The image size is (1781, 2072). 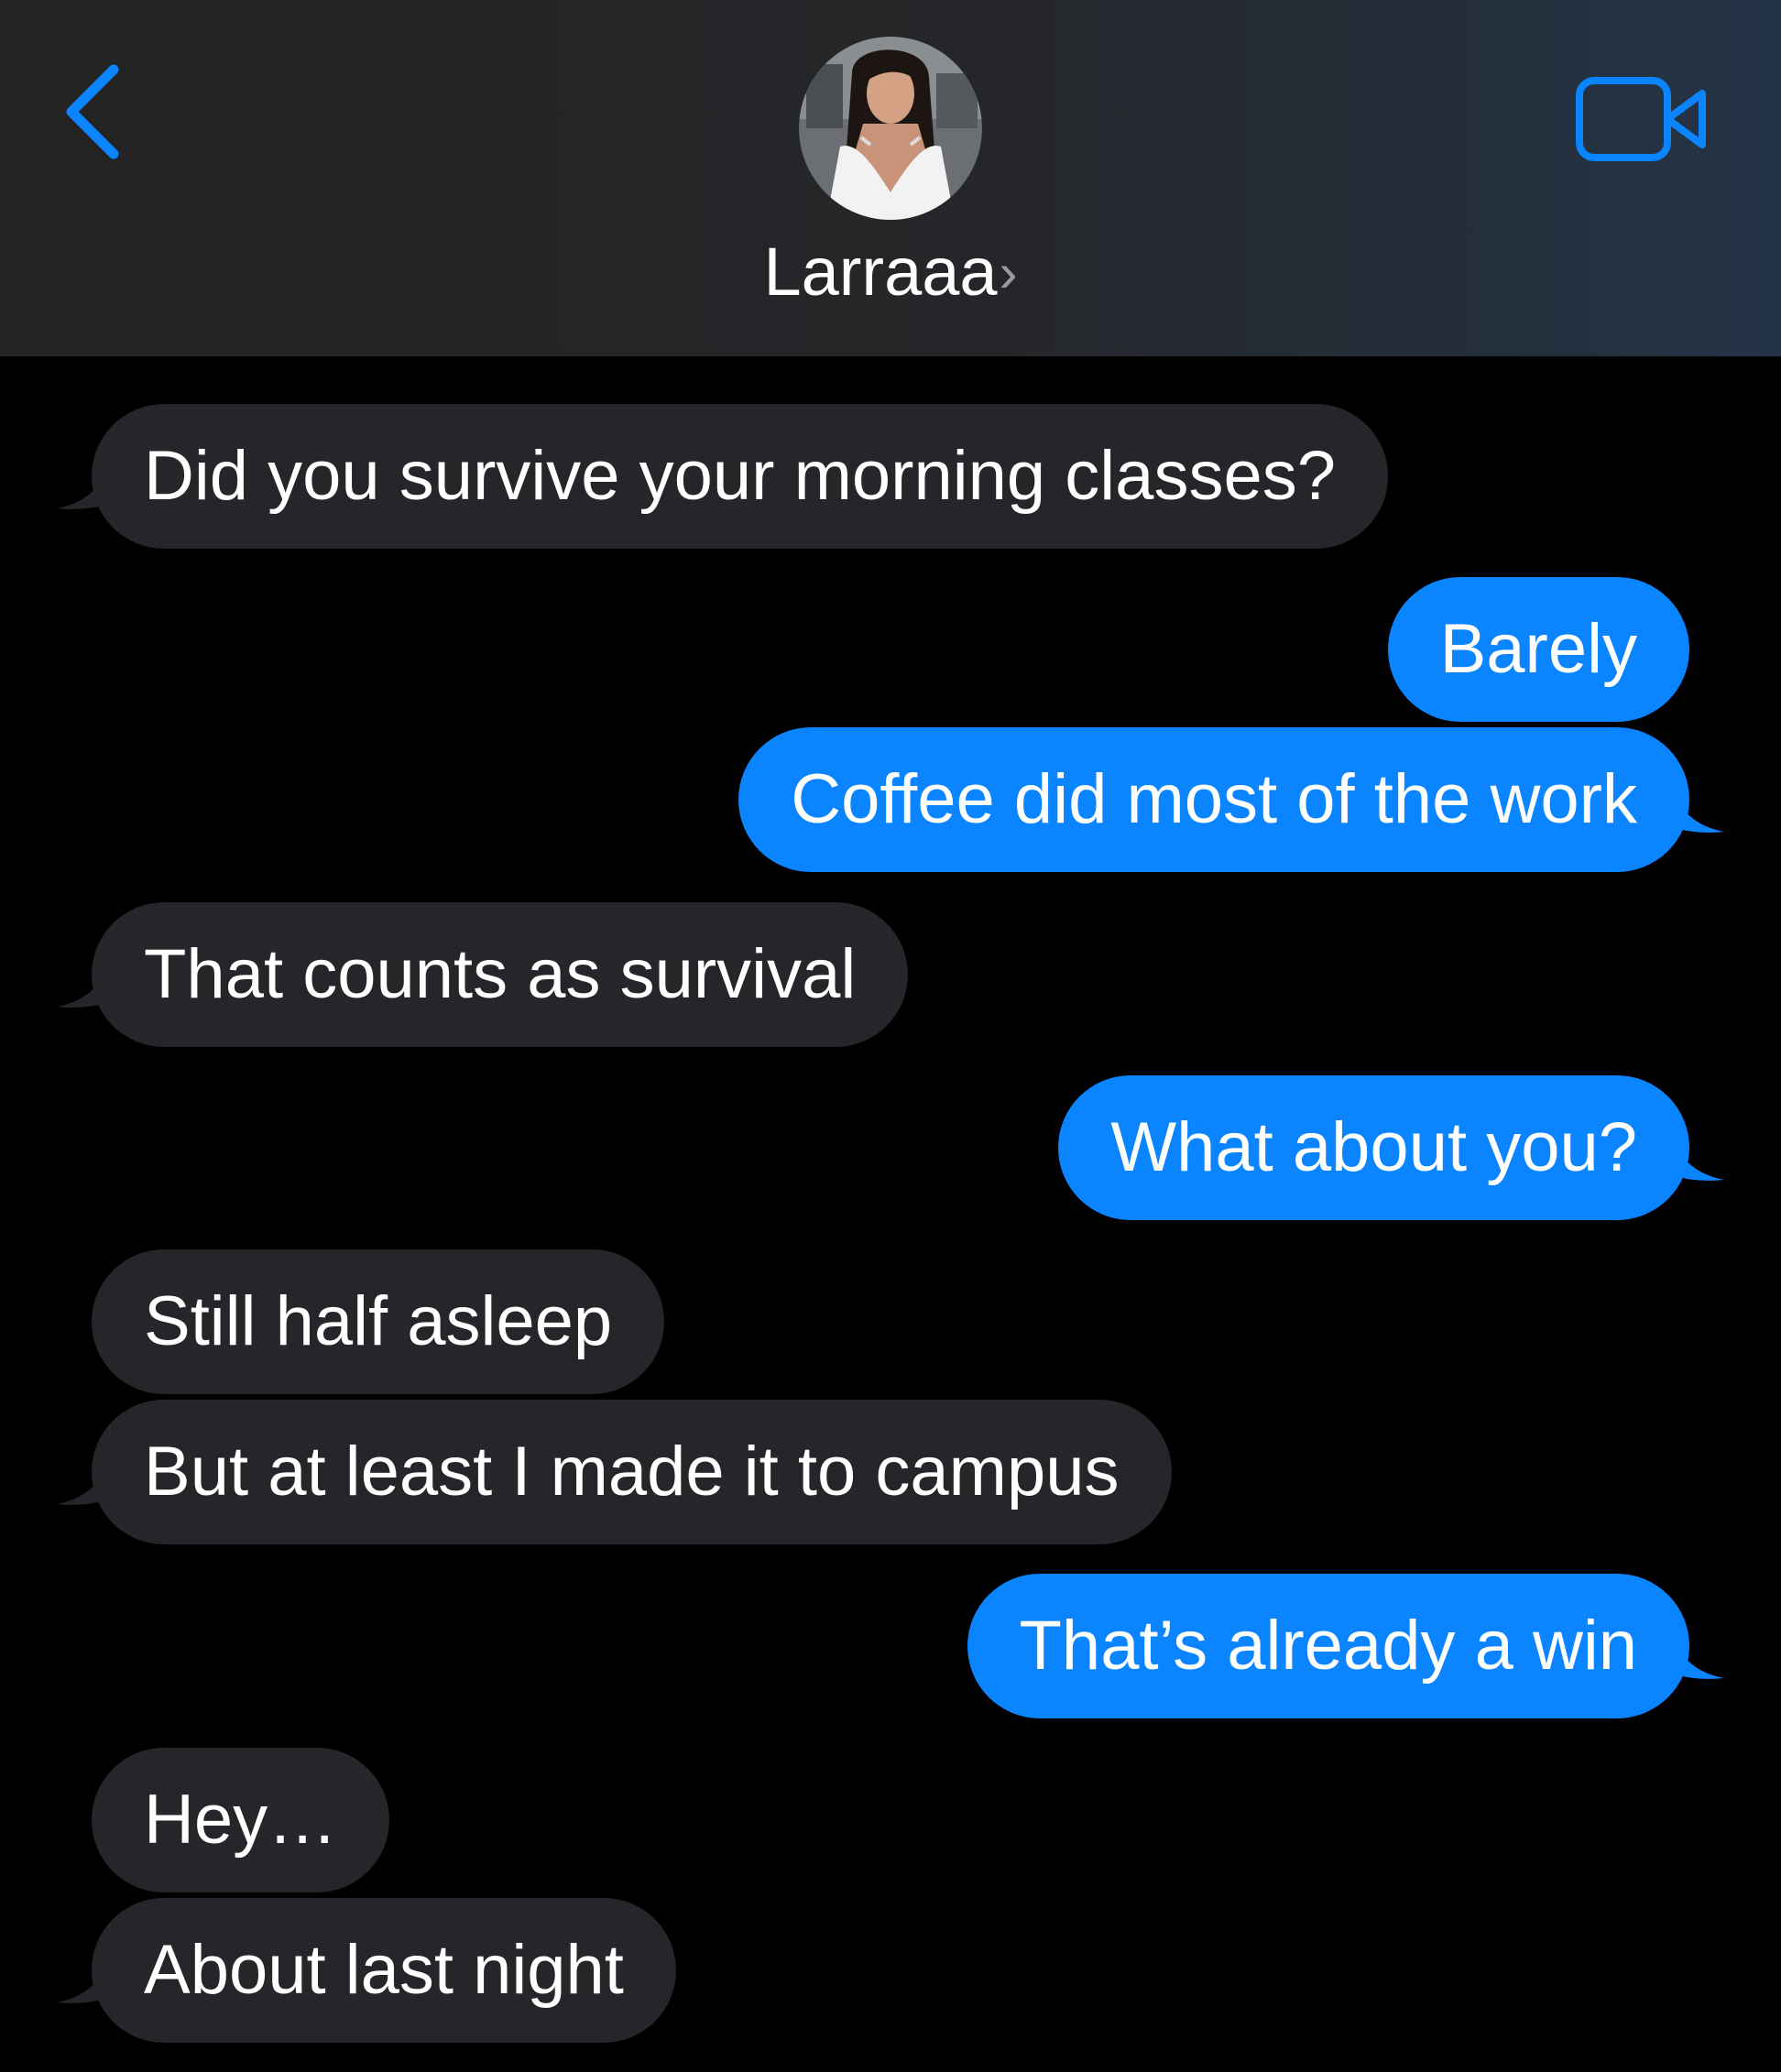 I want to click on message-bubble-outgoing: Barely, so click(x=1538, y=650).